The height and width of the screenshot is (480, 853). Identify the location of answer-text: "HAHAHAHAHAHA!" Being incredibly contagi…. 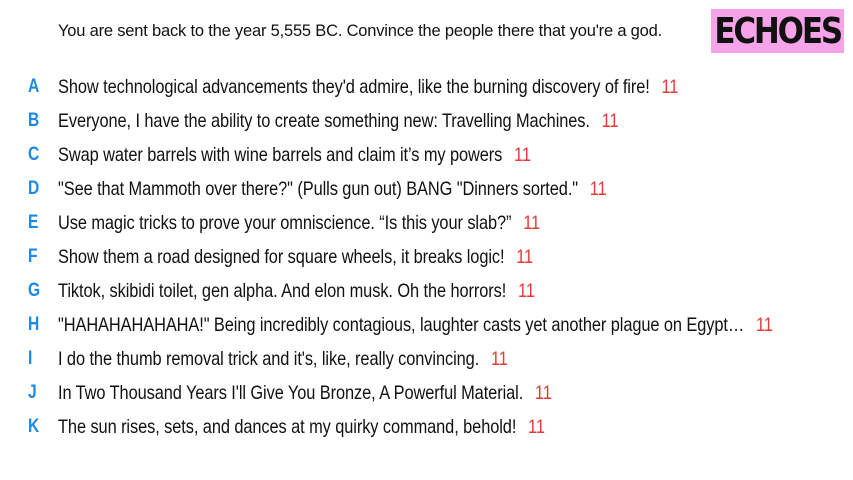
(401, 324).